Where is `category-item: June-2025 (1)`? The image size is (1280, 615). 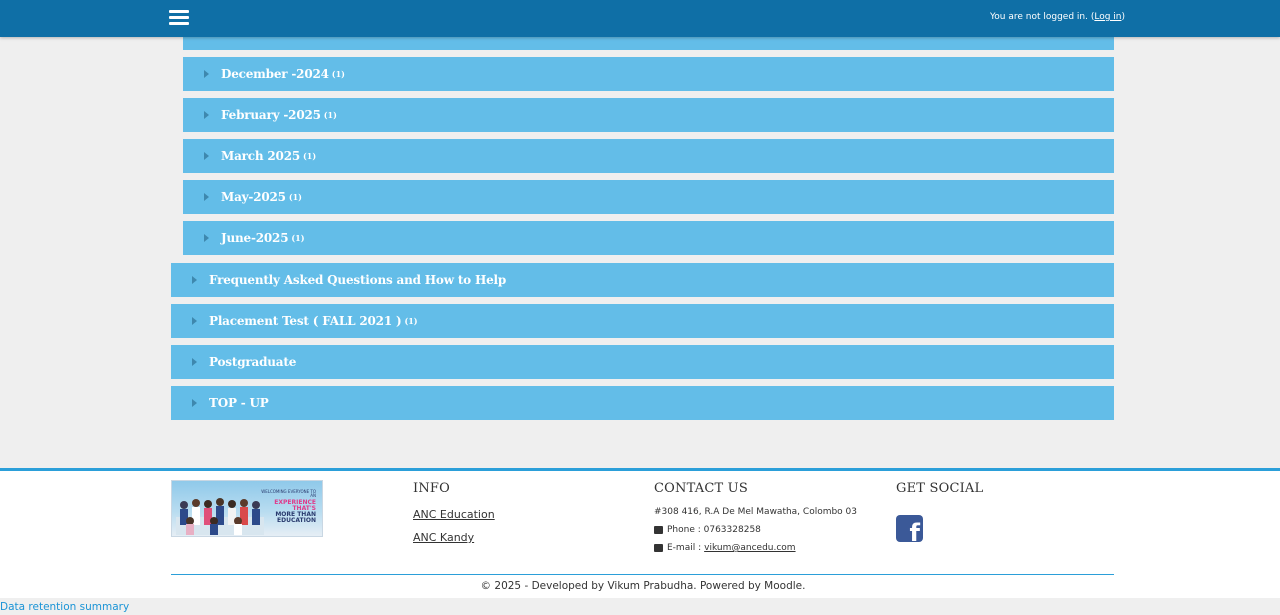 category-item: June-2025 (1) is located at coordinates (648, 238).